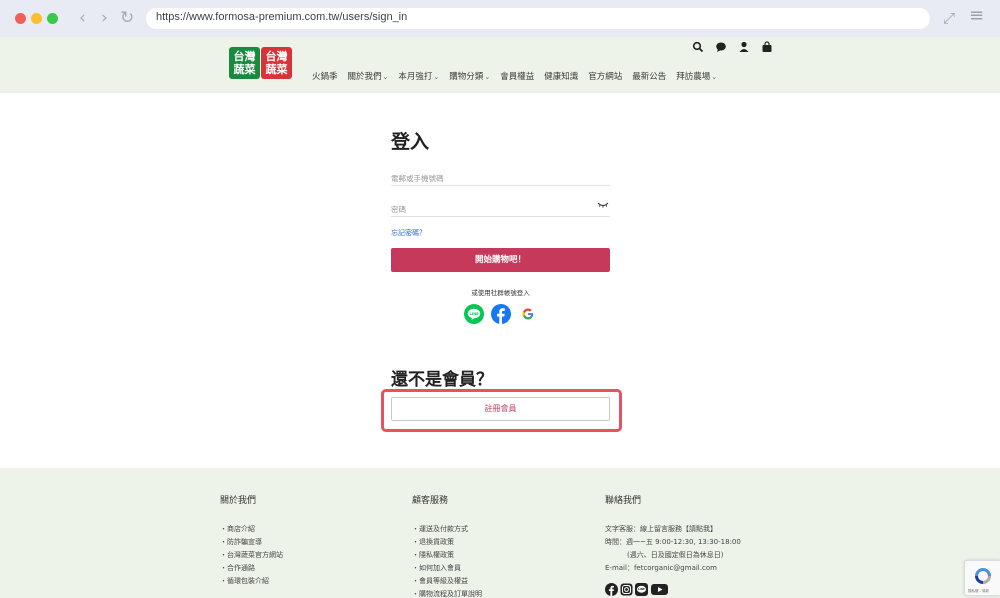  I want to click on line-login-icon: LINE, so click(474, 314).